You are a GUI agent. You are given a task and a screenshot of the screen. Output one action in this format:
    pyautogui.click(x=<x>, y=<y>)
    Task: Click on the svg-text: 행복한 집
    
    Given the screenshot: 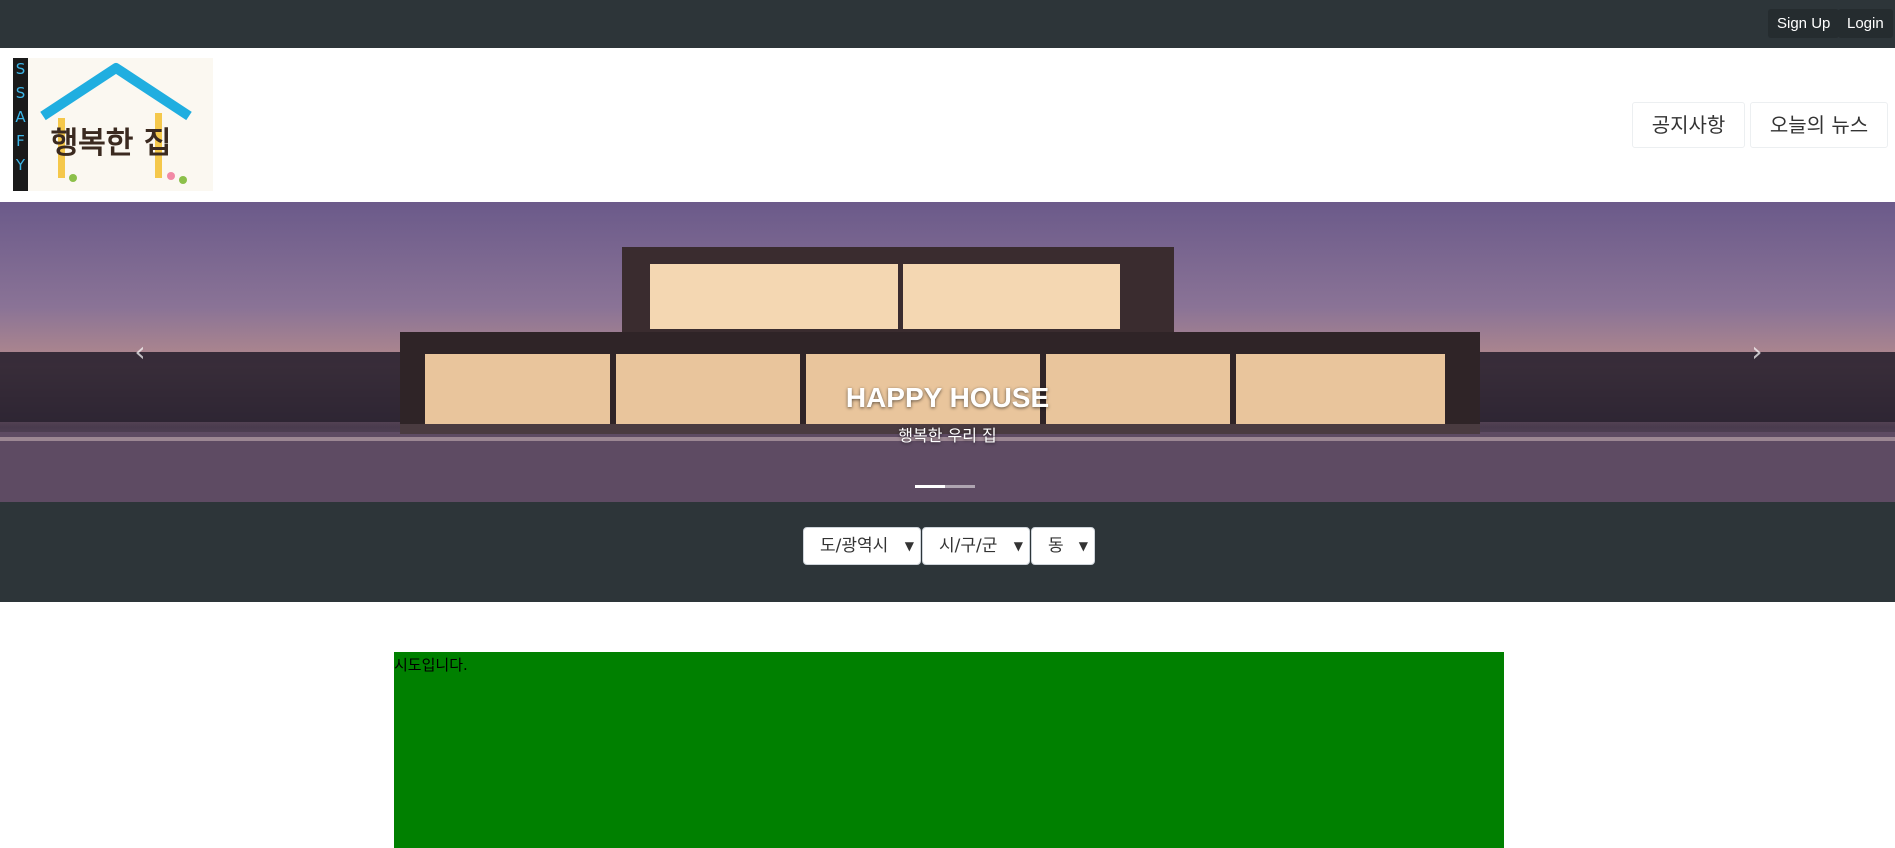 What is the action you would take?
    pyautogui.click(x=111, y=143)
    